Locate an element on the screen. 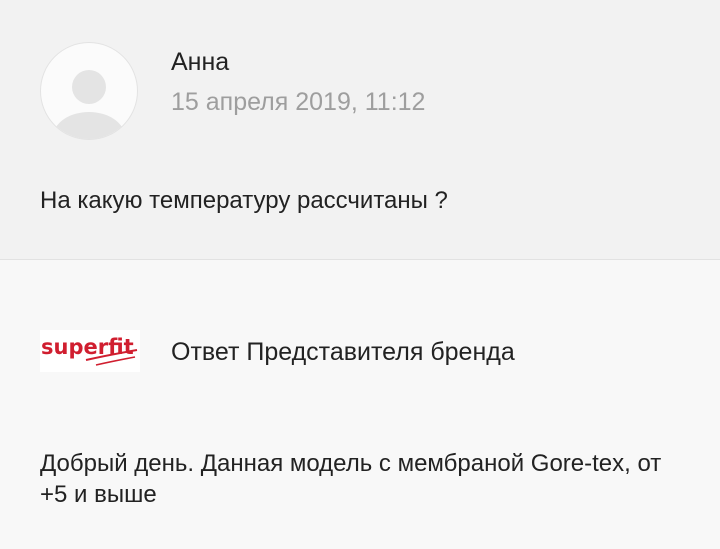 The image size is (720, 549). question-text: На какую температуру рассчитаны ? is located at coordinates (244, 200).